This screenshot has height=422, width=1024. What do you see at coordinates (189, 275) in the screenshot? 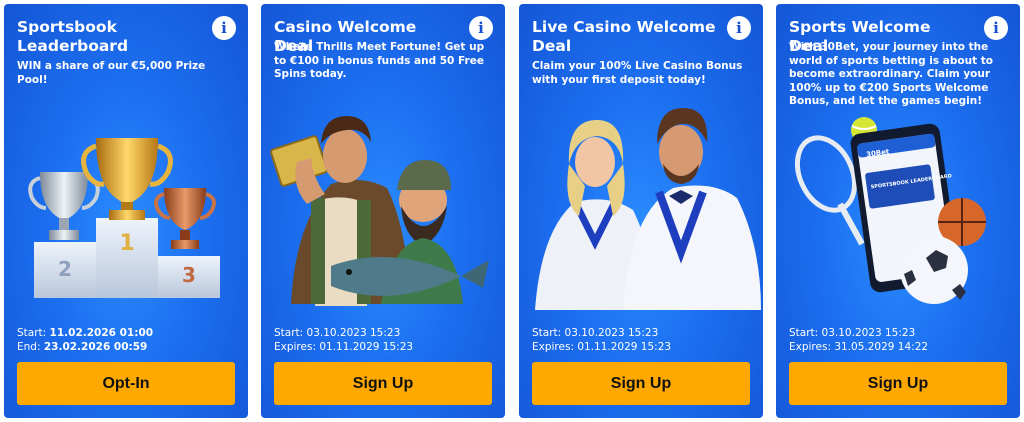
I see `podium-number-3: 3` at bounding box center [189, 275].